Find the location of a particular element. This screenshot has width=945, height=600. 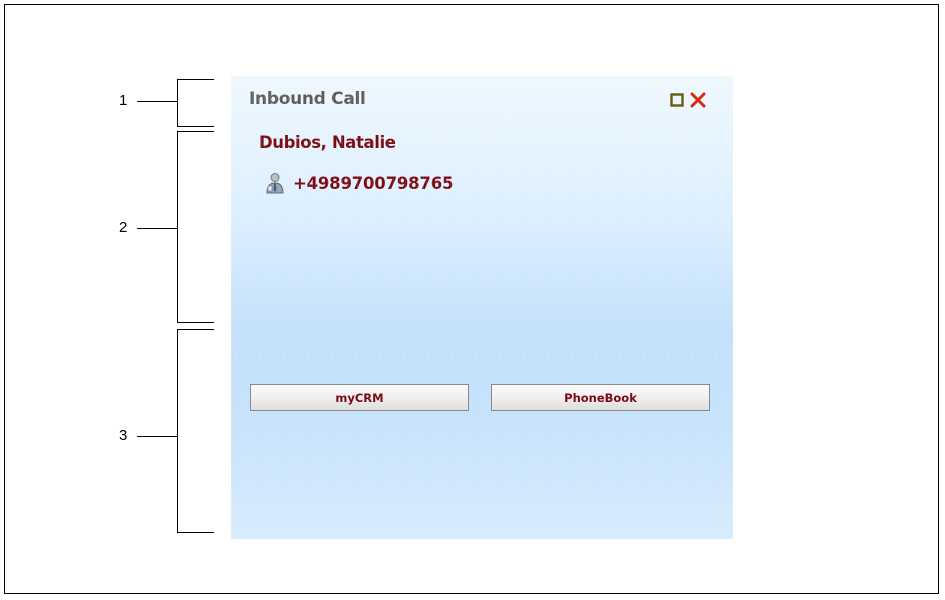

callout-label-1: 1 is located at coordinates (123, 100).